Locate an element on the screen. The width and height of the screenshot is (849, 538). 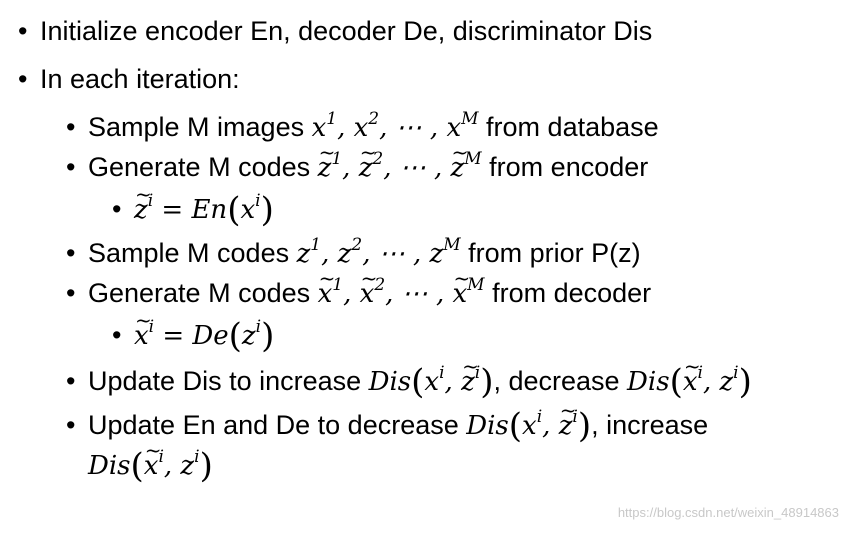
bullet-text: In each iteration: is located at coordinates (140, 79).